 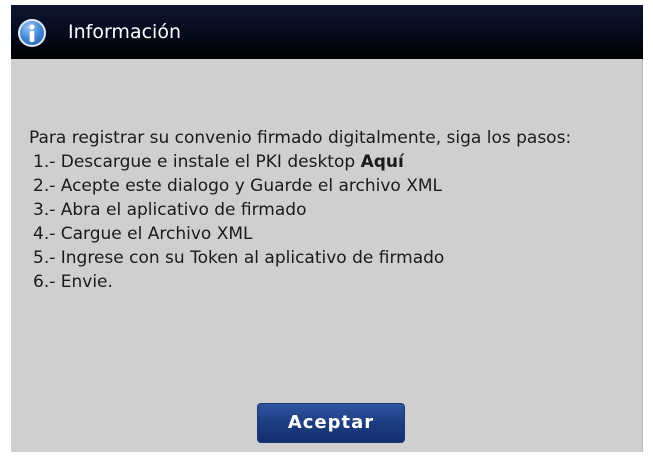 I want to click on step-item: 3.- Abra el aplicativo de firmado, so click(x=170, y=210).